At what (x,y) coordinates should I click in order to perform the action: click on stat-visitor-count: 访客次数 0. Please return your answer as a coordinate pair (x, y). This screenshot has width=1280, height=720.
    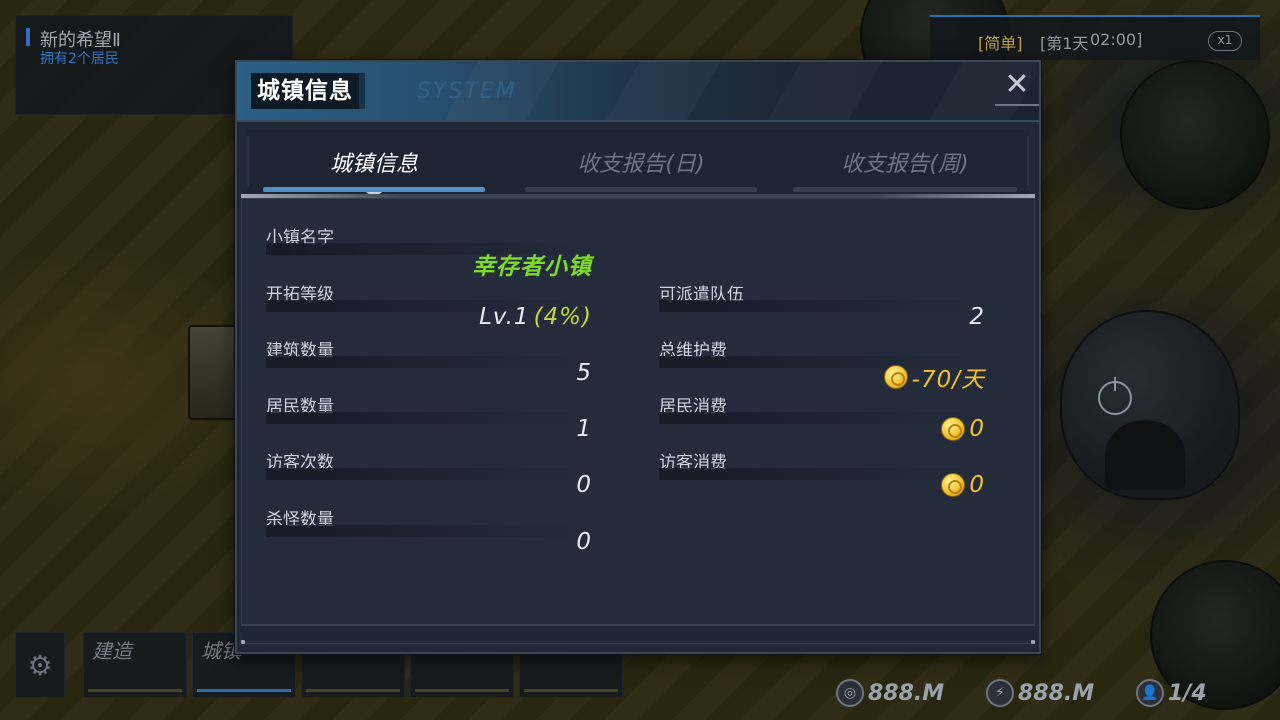
    Looking at the image, I should click on (433, 476).